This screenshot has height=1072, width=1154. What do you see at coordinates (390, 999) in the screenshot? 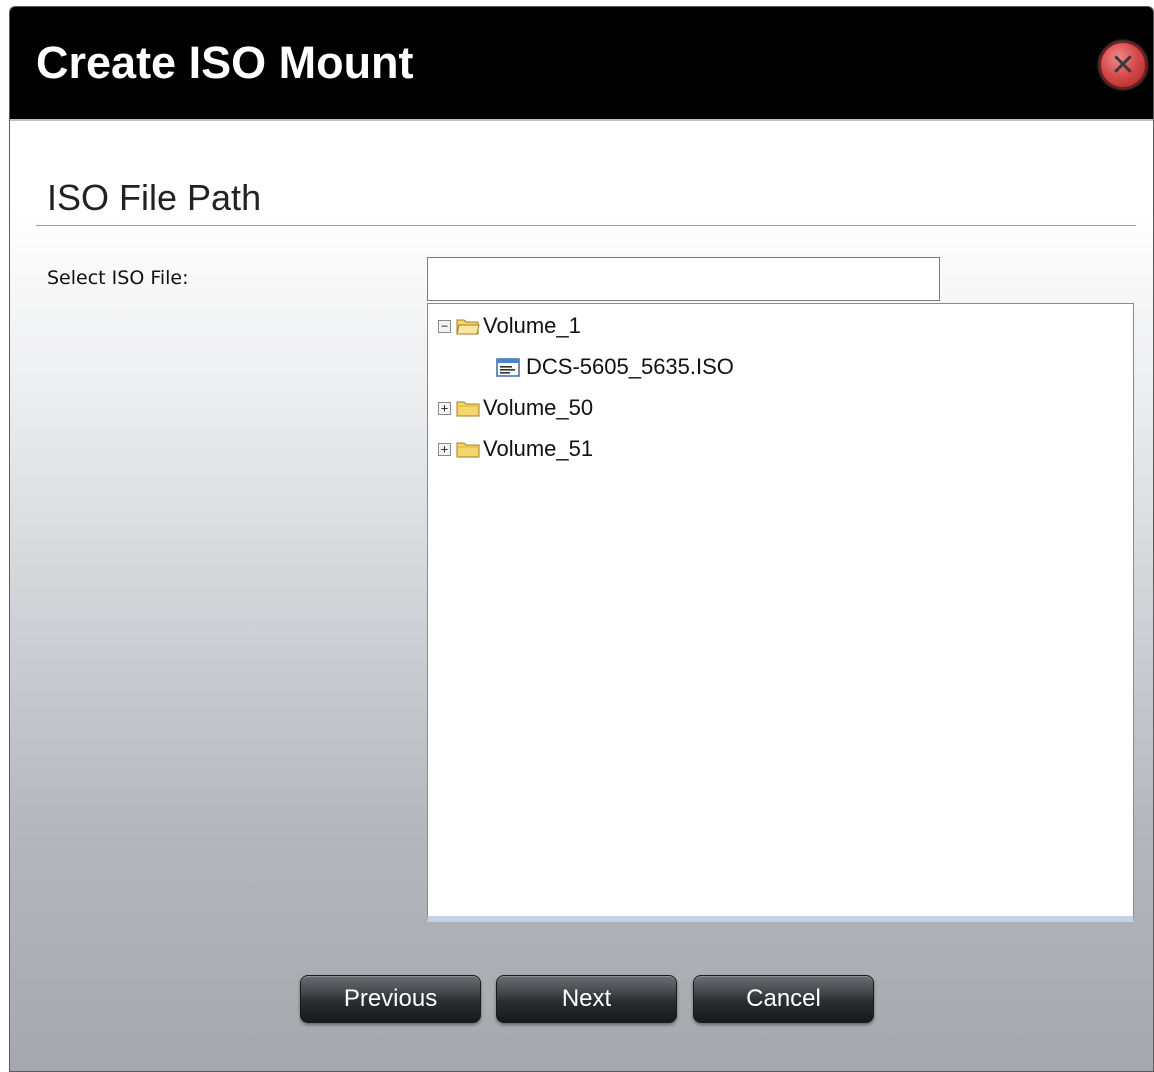
I see `previous-button: Previous` at bounding box center [390, 999].